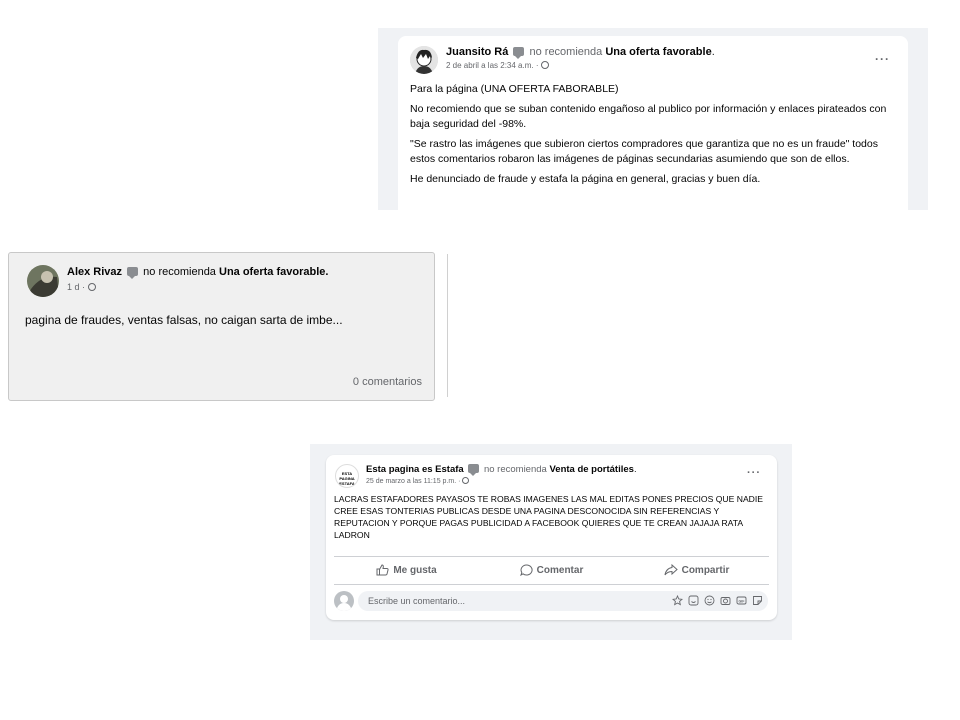 This screenshot has height=720, width=960. Describe the element at coordinates (526, 570) in the screenshot. I see `comment-icon` at that location.